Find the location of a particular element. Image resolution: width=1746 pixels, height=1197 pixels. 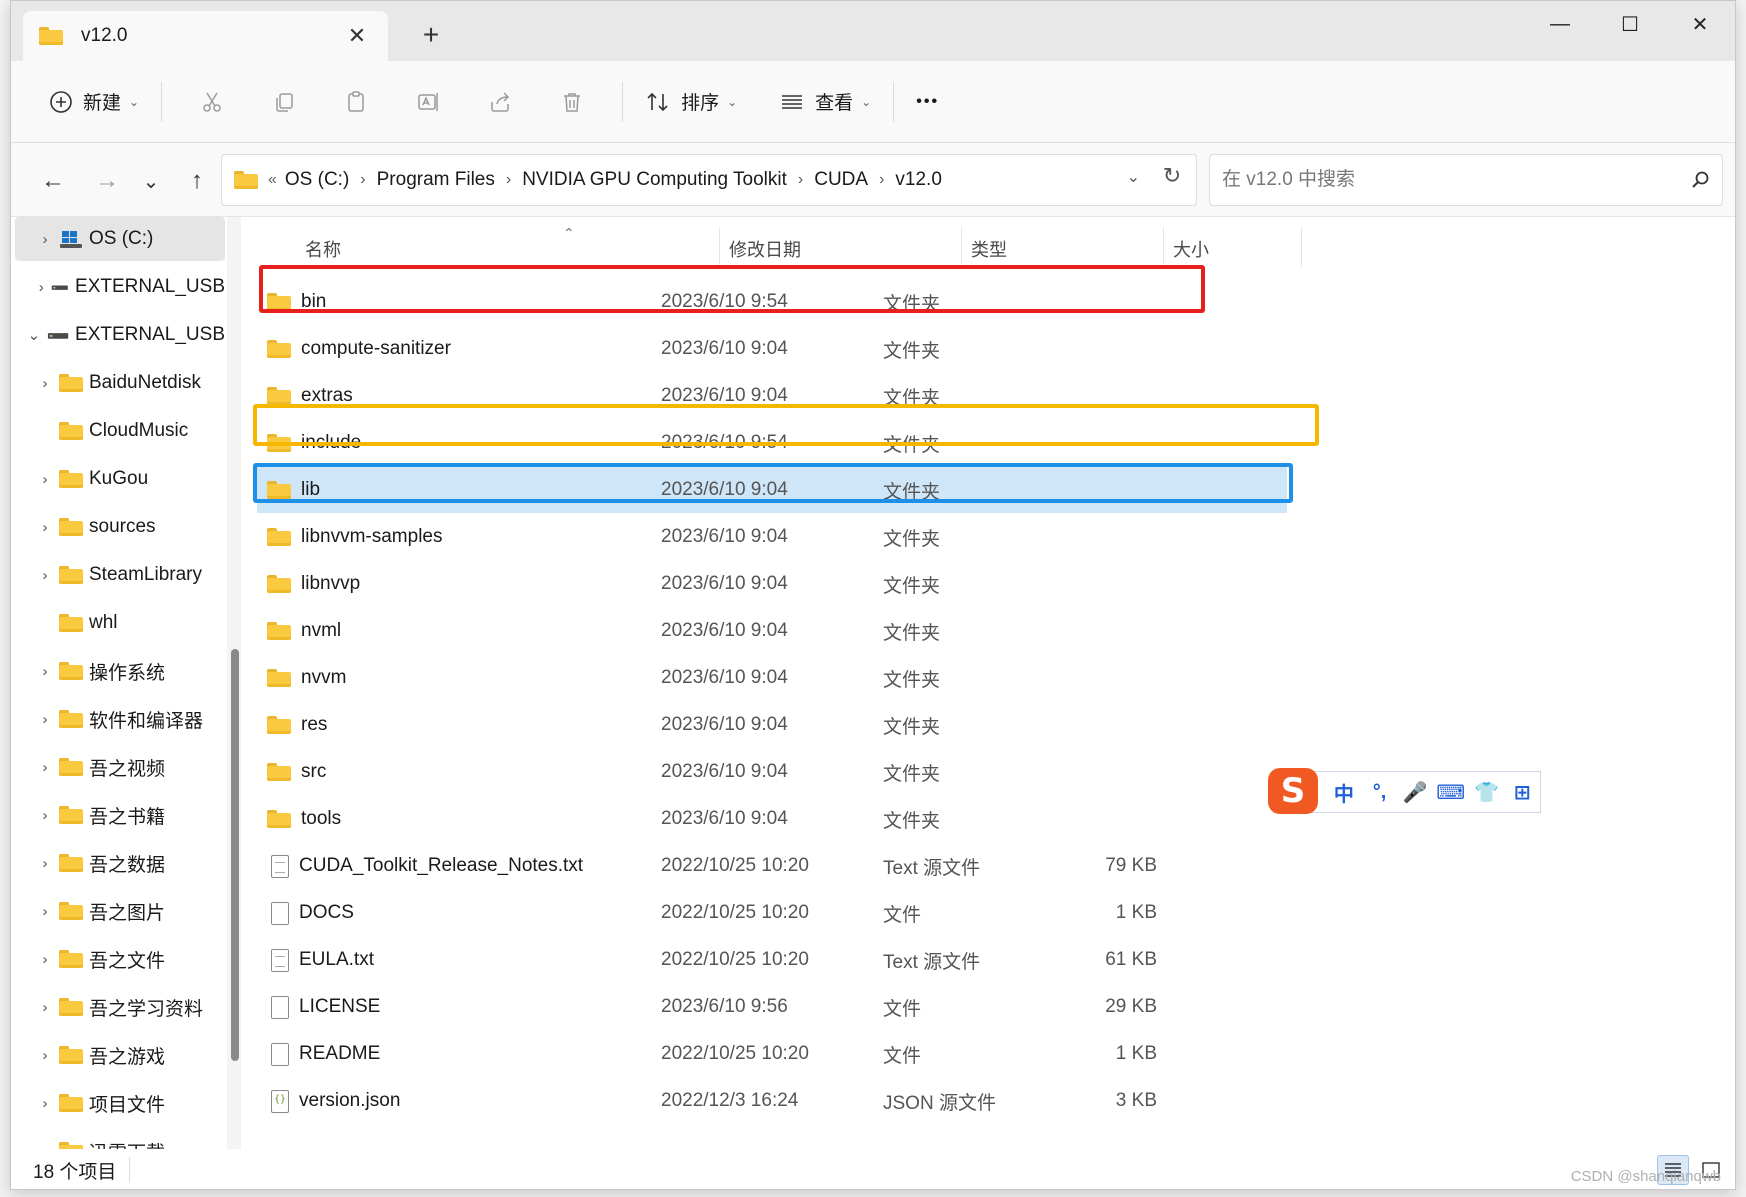

paste-button is located at coordinates (356, 102).